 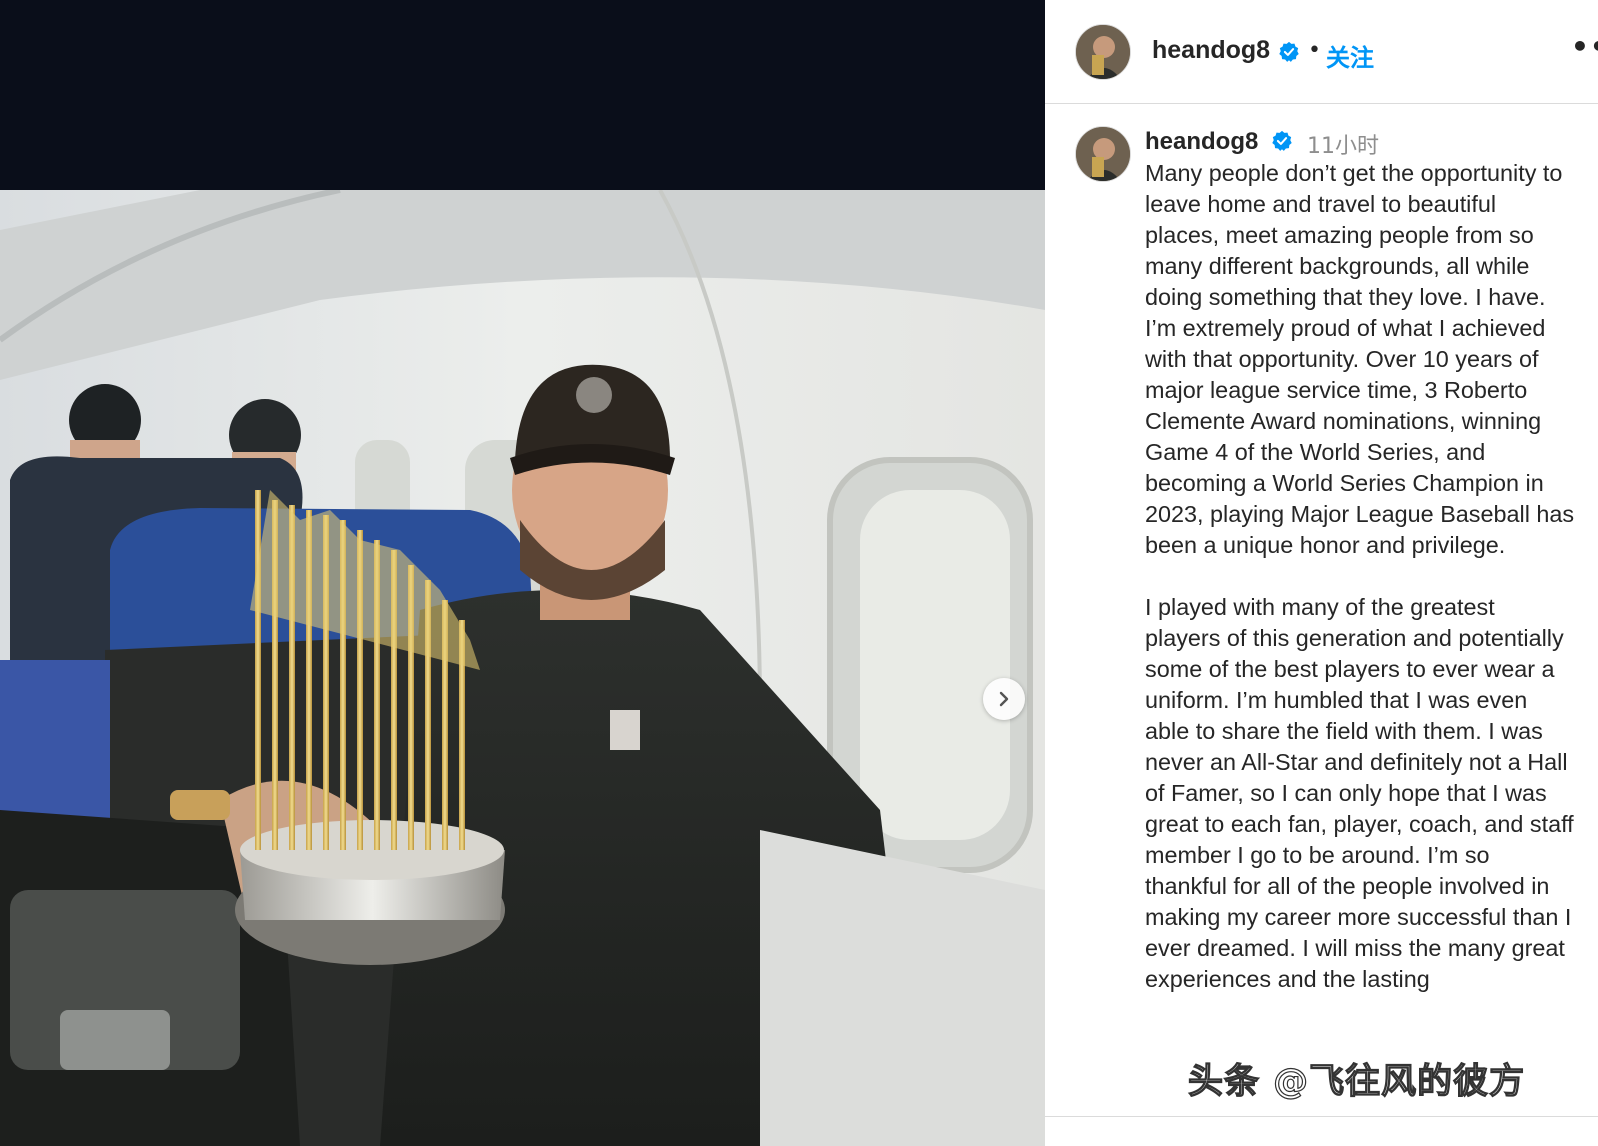 What do you see at coordinates (1343, 144) in the screenshot?
I see `caption-timestamp: 11小时` at bounding box center [1343, 144].